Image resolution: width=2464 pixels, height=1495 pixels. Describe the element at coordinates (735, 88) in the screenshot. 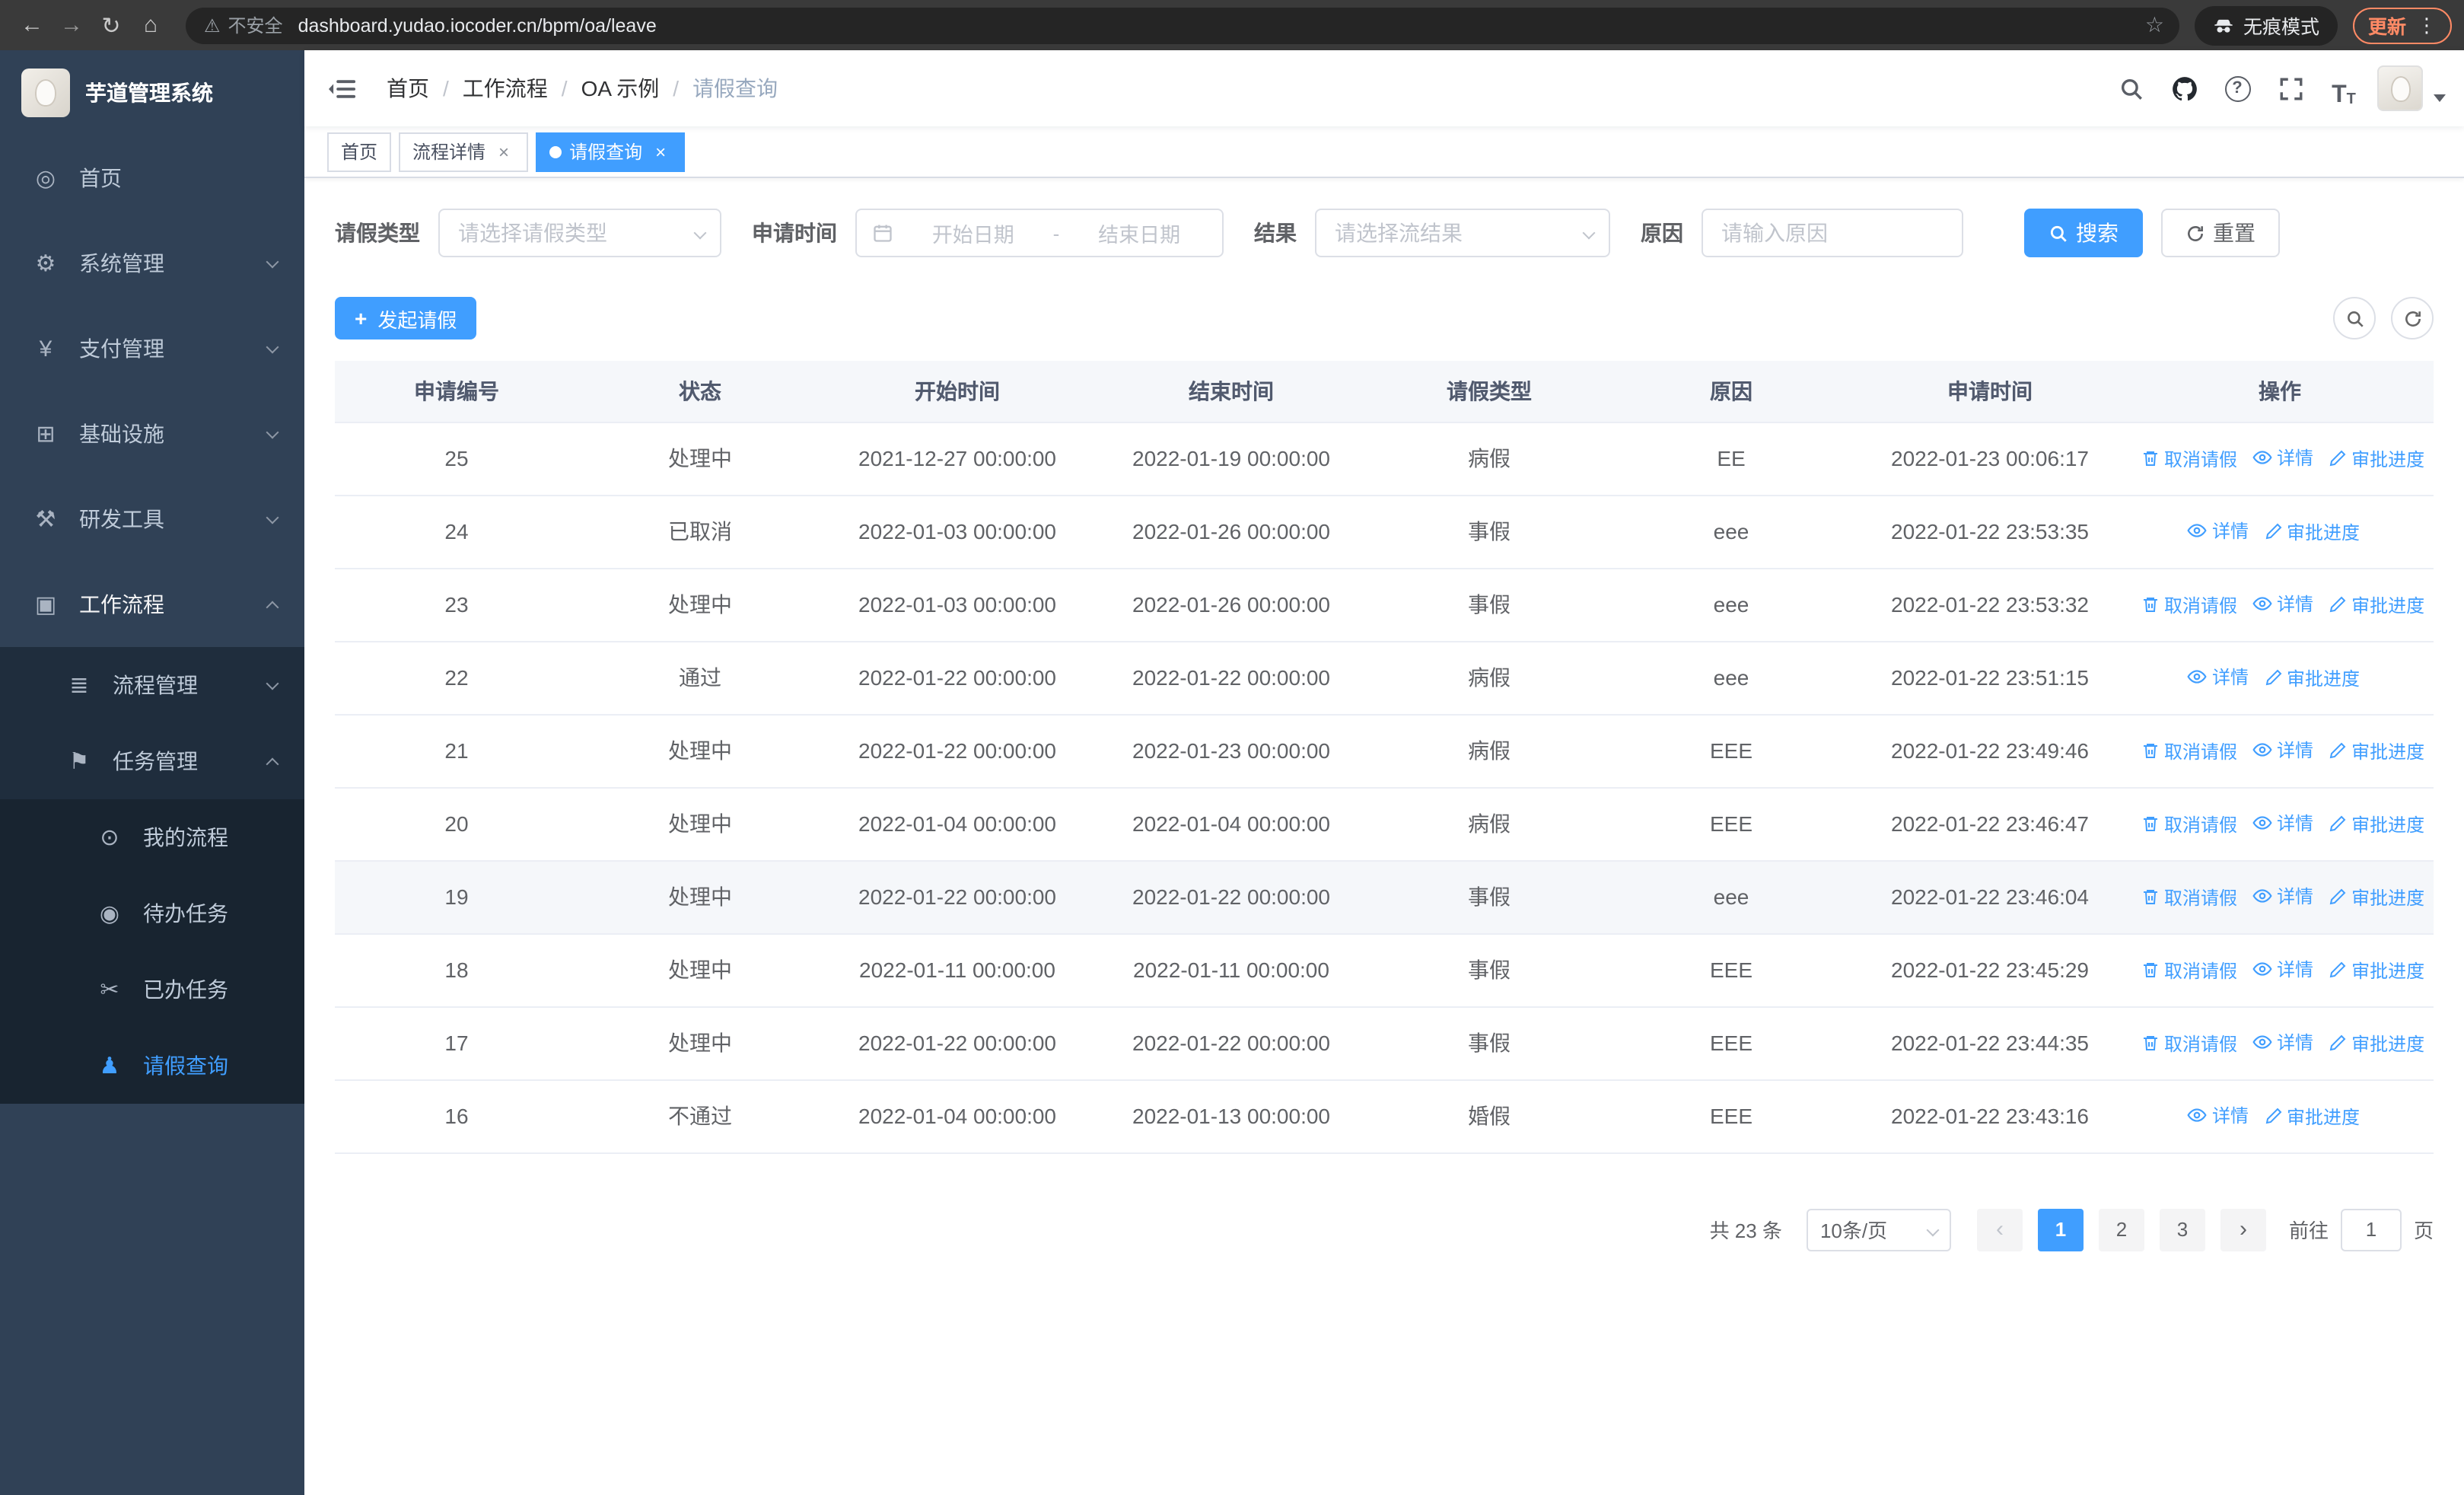

I see `breadcrumb-item-leave-query: 请假查询` at that location.